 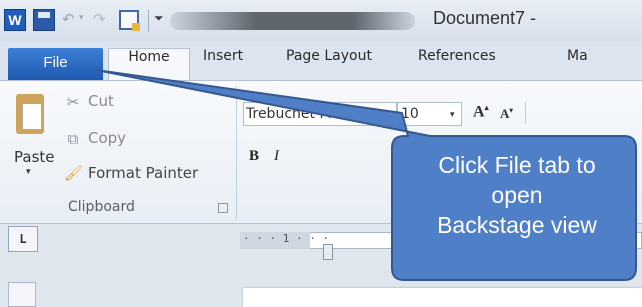 What do you see at coordinates (236, 153) in the screenshot?
I see `group-divider` at bounding box center [236, 153].